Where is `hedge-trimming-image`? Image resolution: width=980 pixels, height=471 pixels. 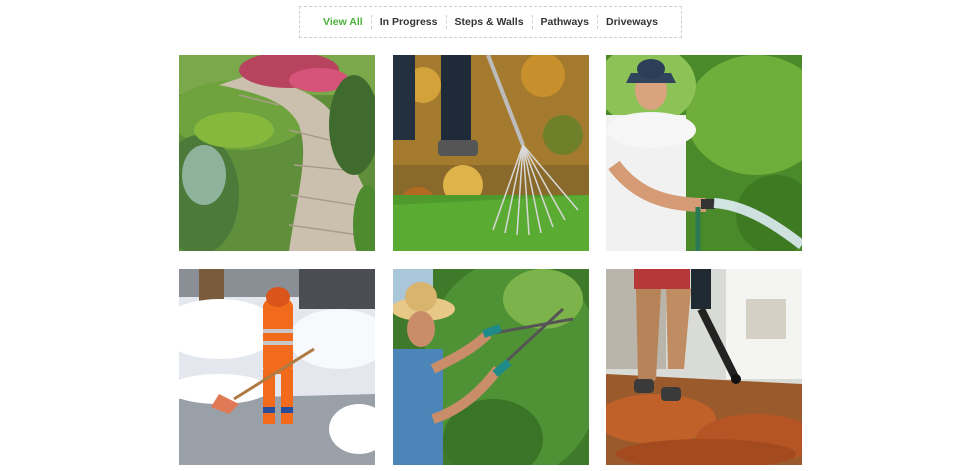
hedge-trimming-image is located at coordinates (491, 367).